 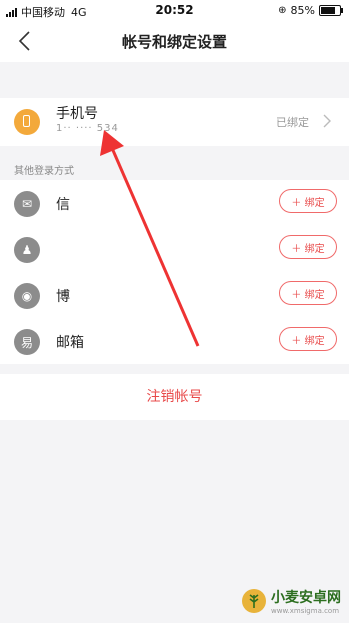 I want to click on weibo-icon: ◉, so click(x=27, y=296).